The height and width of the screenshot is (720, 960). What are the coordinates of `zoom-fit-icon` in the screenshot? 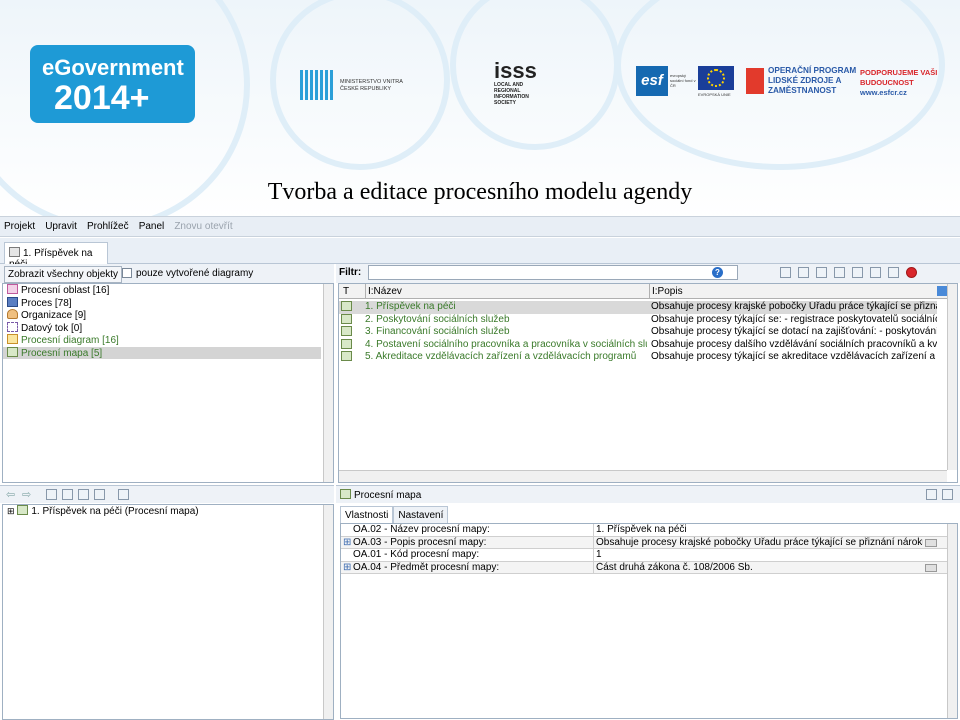 It's located at (67, 494).